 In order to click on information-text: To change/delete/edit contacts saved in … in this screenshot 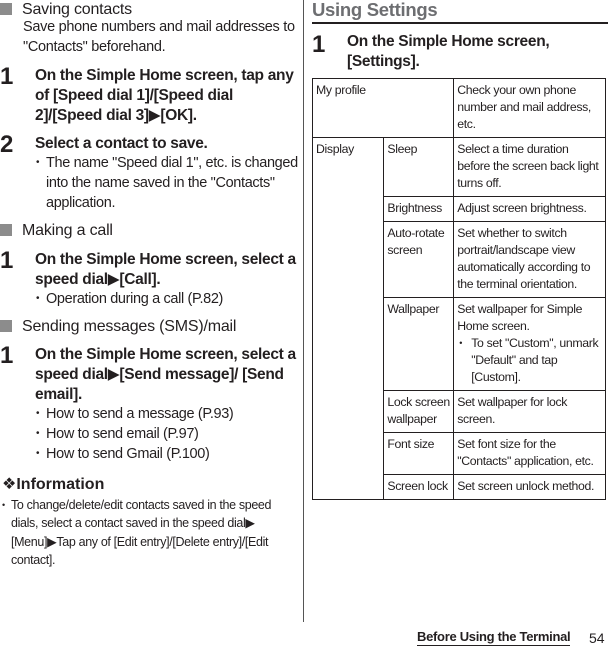, I will do `click(149, 532)`.